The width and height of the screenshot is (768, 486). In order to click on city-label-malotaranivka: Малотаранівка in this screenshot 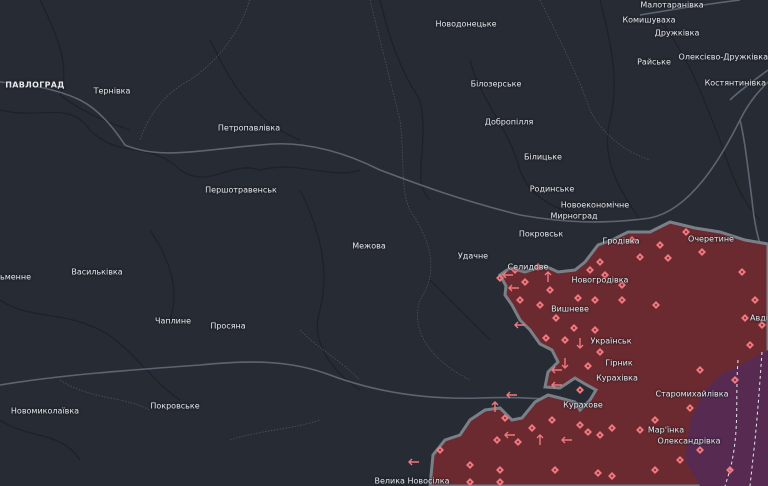, I will do `click(671, 5)`.